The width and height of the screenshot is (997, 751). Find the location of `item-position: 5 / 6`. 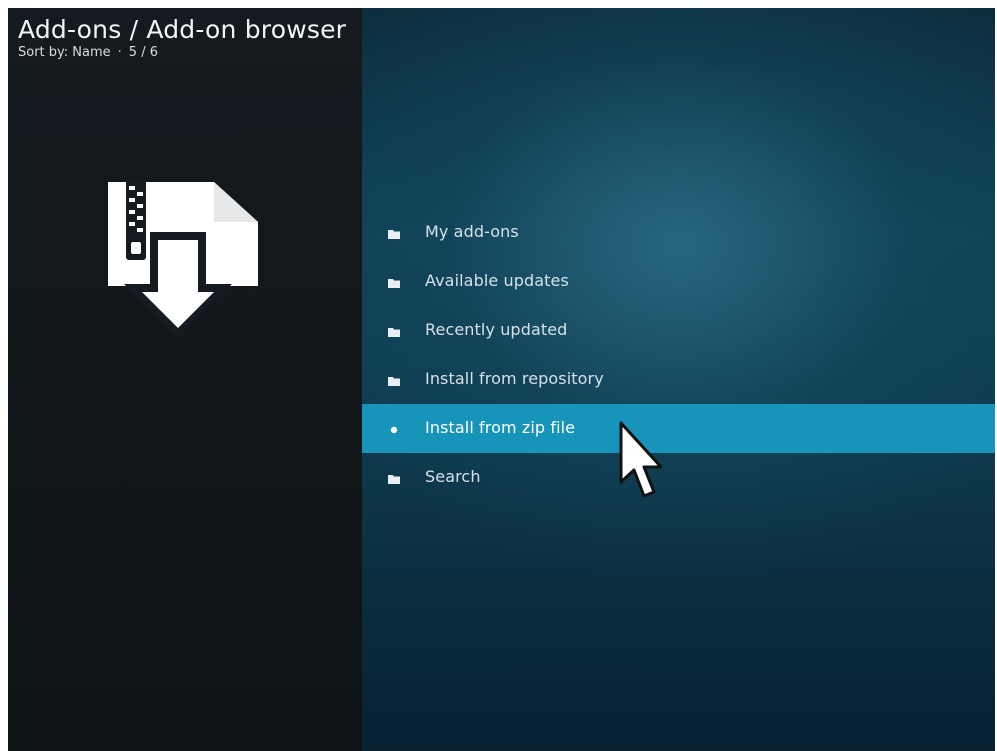

item-position: 5 / 6 is located at coordinates (143, 52).